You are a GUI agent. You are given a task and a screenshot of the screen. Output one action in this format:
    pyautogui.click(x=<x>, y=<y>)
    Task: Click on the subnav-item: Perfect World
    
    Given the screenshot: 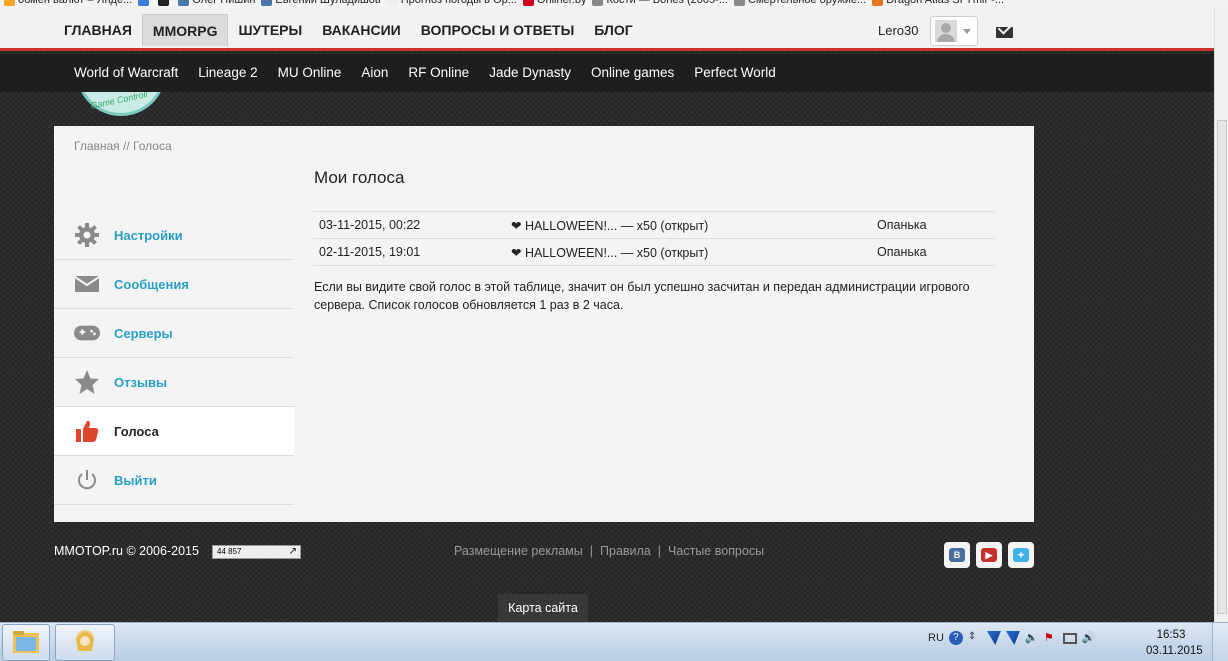 What is the action you would take?
    pyautogui.click(x=735, y=73)
    